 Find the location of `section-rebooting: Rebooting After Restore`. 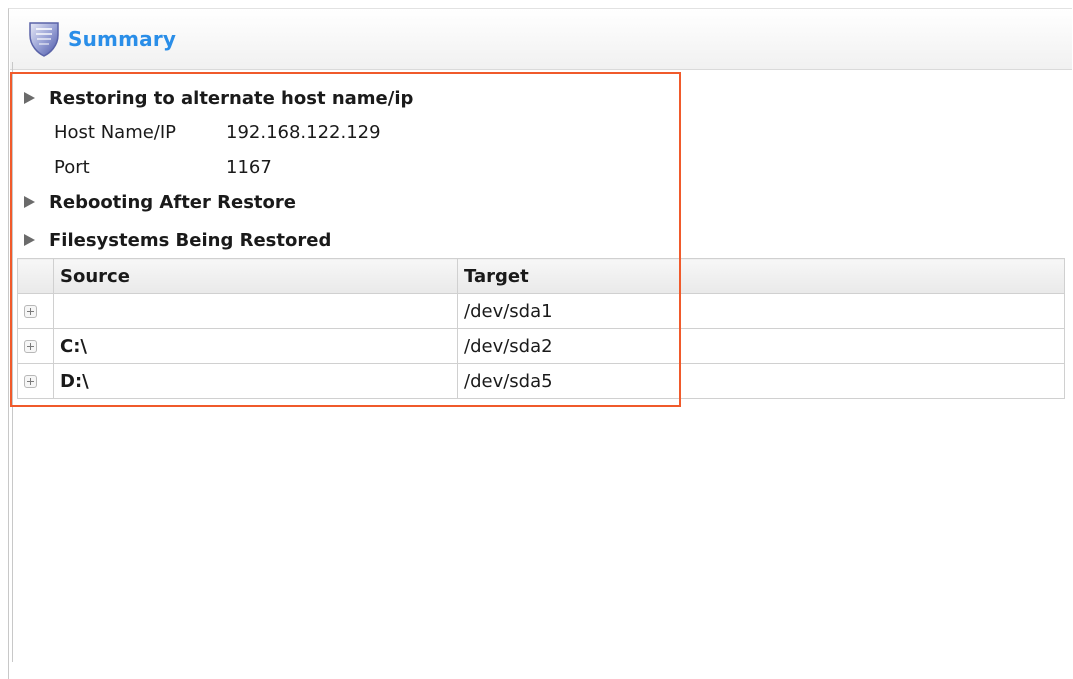

section-rebooting: Rebooting After Restore is located at coordinates (160, 202).